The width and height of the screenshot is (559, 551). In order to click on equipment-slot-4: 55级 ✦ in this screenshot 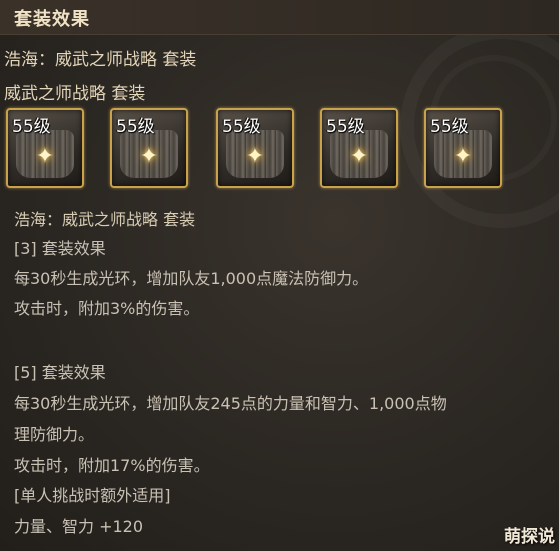, I will do `click(359, 148)`.